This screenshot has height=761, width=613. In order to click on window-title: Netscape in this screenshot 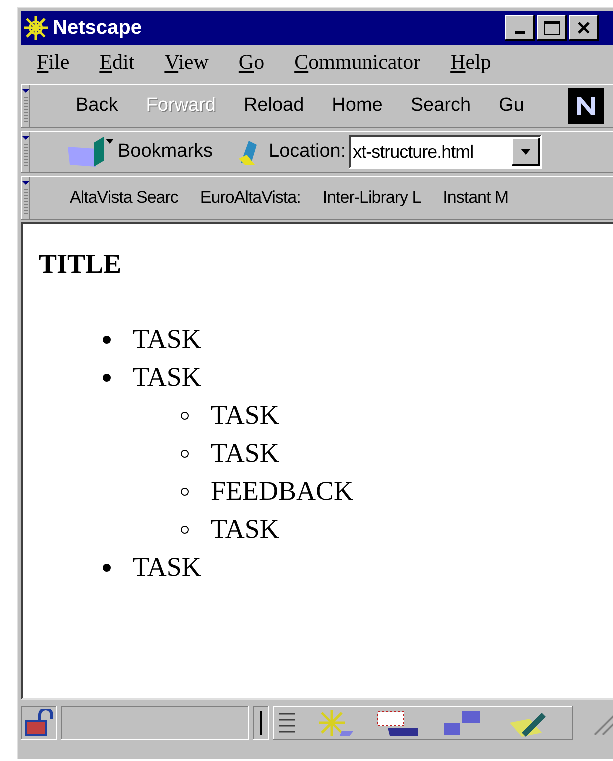, I will do `click(97, 28)`.